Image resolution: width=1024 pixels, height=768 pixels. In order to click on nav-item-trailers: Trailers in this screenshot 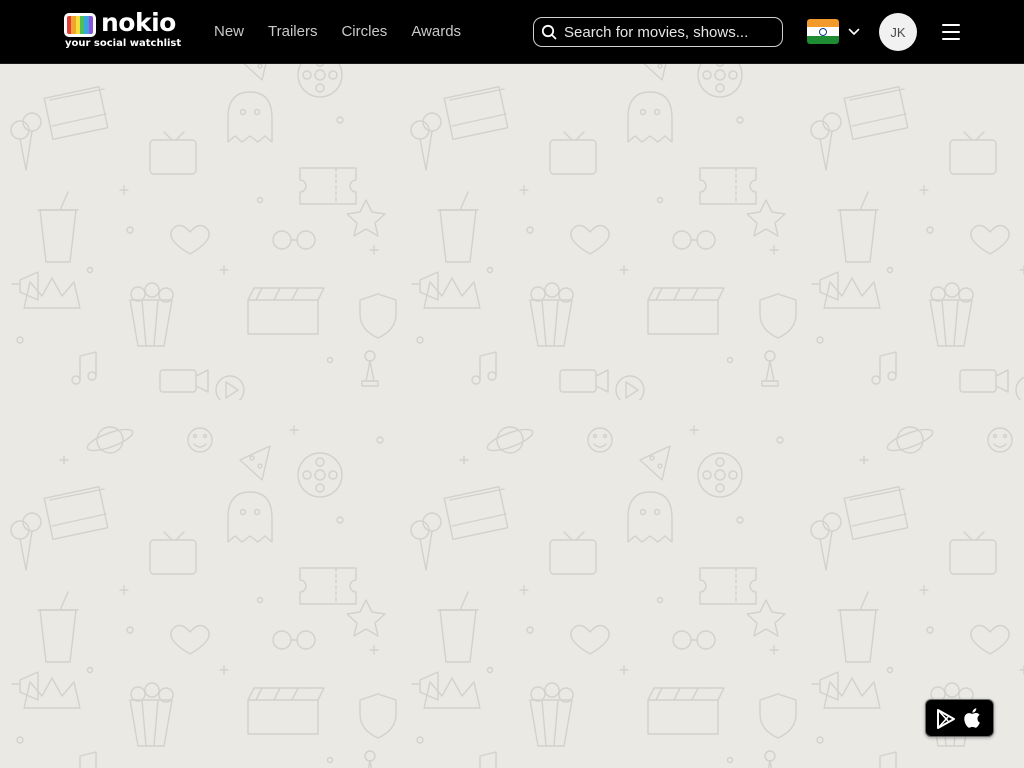, I will do `click(292, 32)`.